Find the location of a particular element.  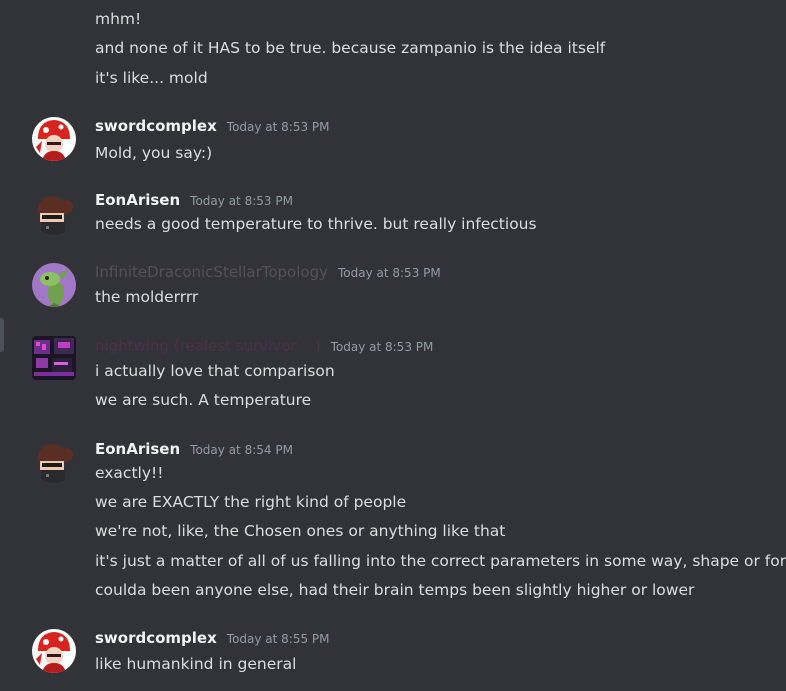

timestamp: Today at 8:54 PM is located at coordinates (241, 450).